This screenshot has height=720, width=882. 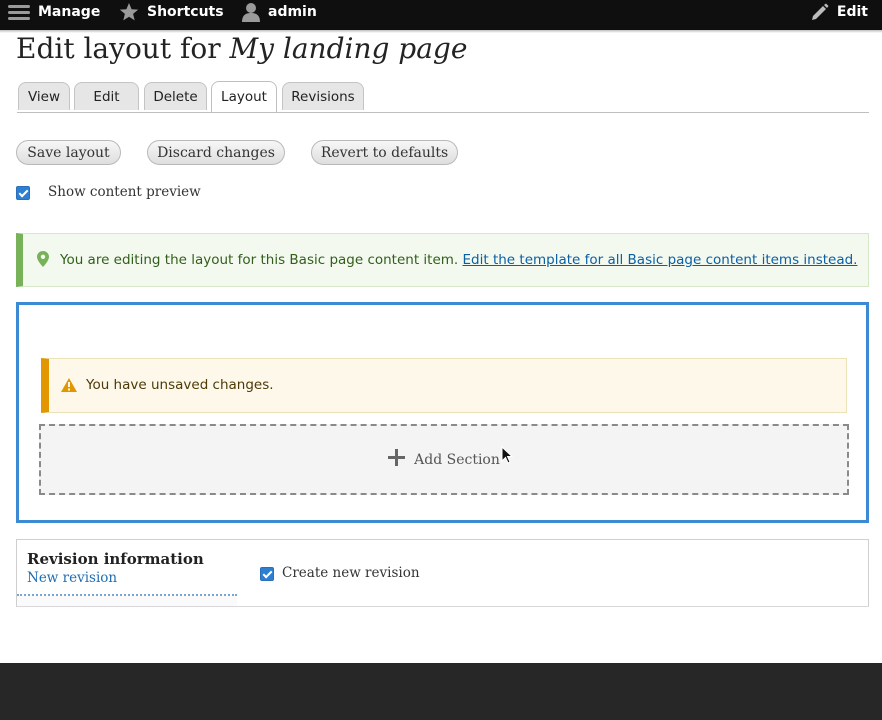 What do you see at coordinates (23, 193) in the screenshot?
I see `show-content-preview-checkbox` at bounding box center [23, 193].